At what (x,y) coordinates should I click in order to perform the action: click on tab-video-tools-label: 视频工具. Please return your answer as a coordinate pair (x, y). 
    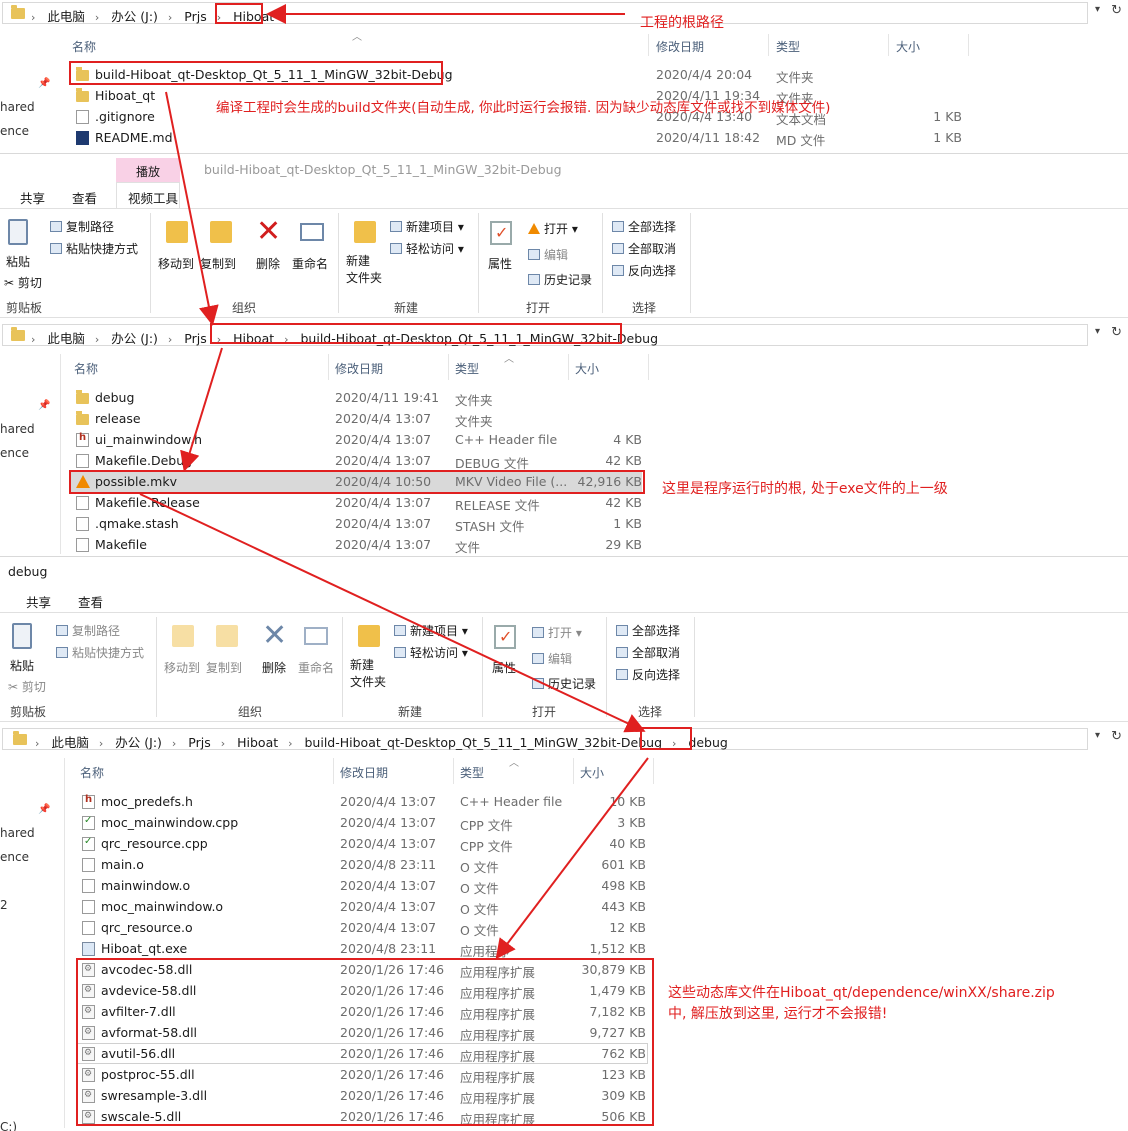
    Looking at the image, I should click on (153, 197).